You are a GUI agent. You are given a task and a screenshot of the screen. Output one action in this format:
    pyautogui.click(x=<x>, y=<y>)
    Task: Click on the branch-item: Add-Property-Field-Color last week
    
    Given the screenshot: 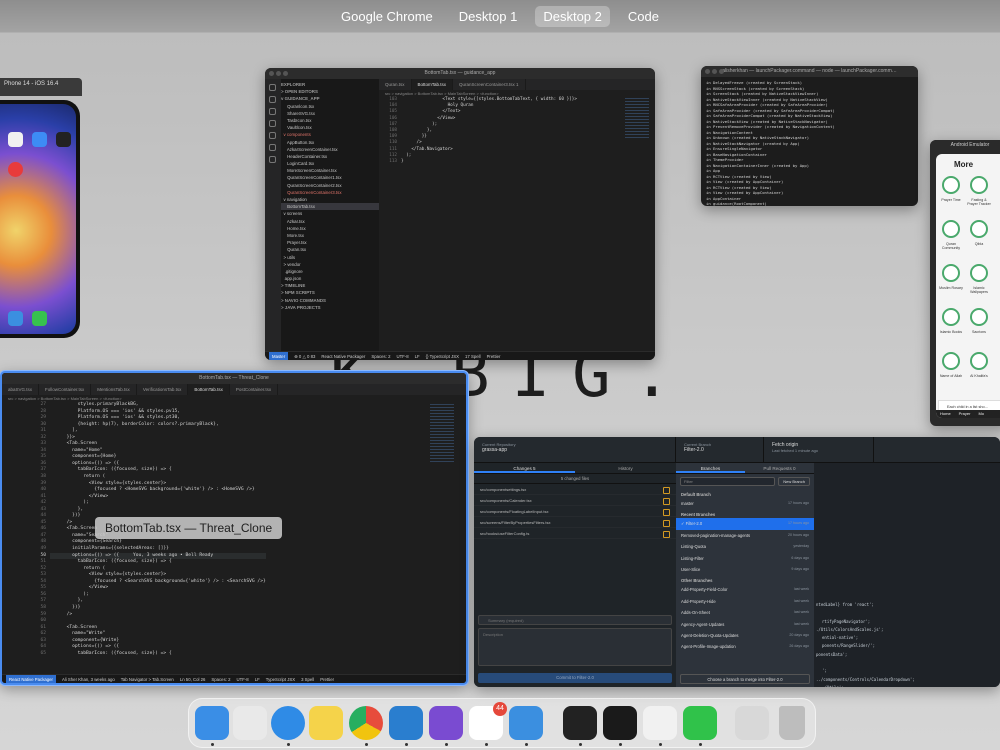 What is the action you would take?
    pyautogui.click(x=745, y=589)
    